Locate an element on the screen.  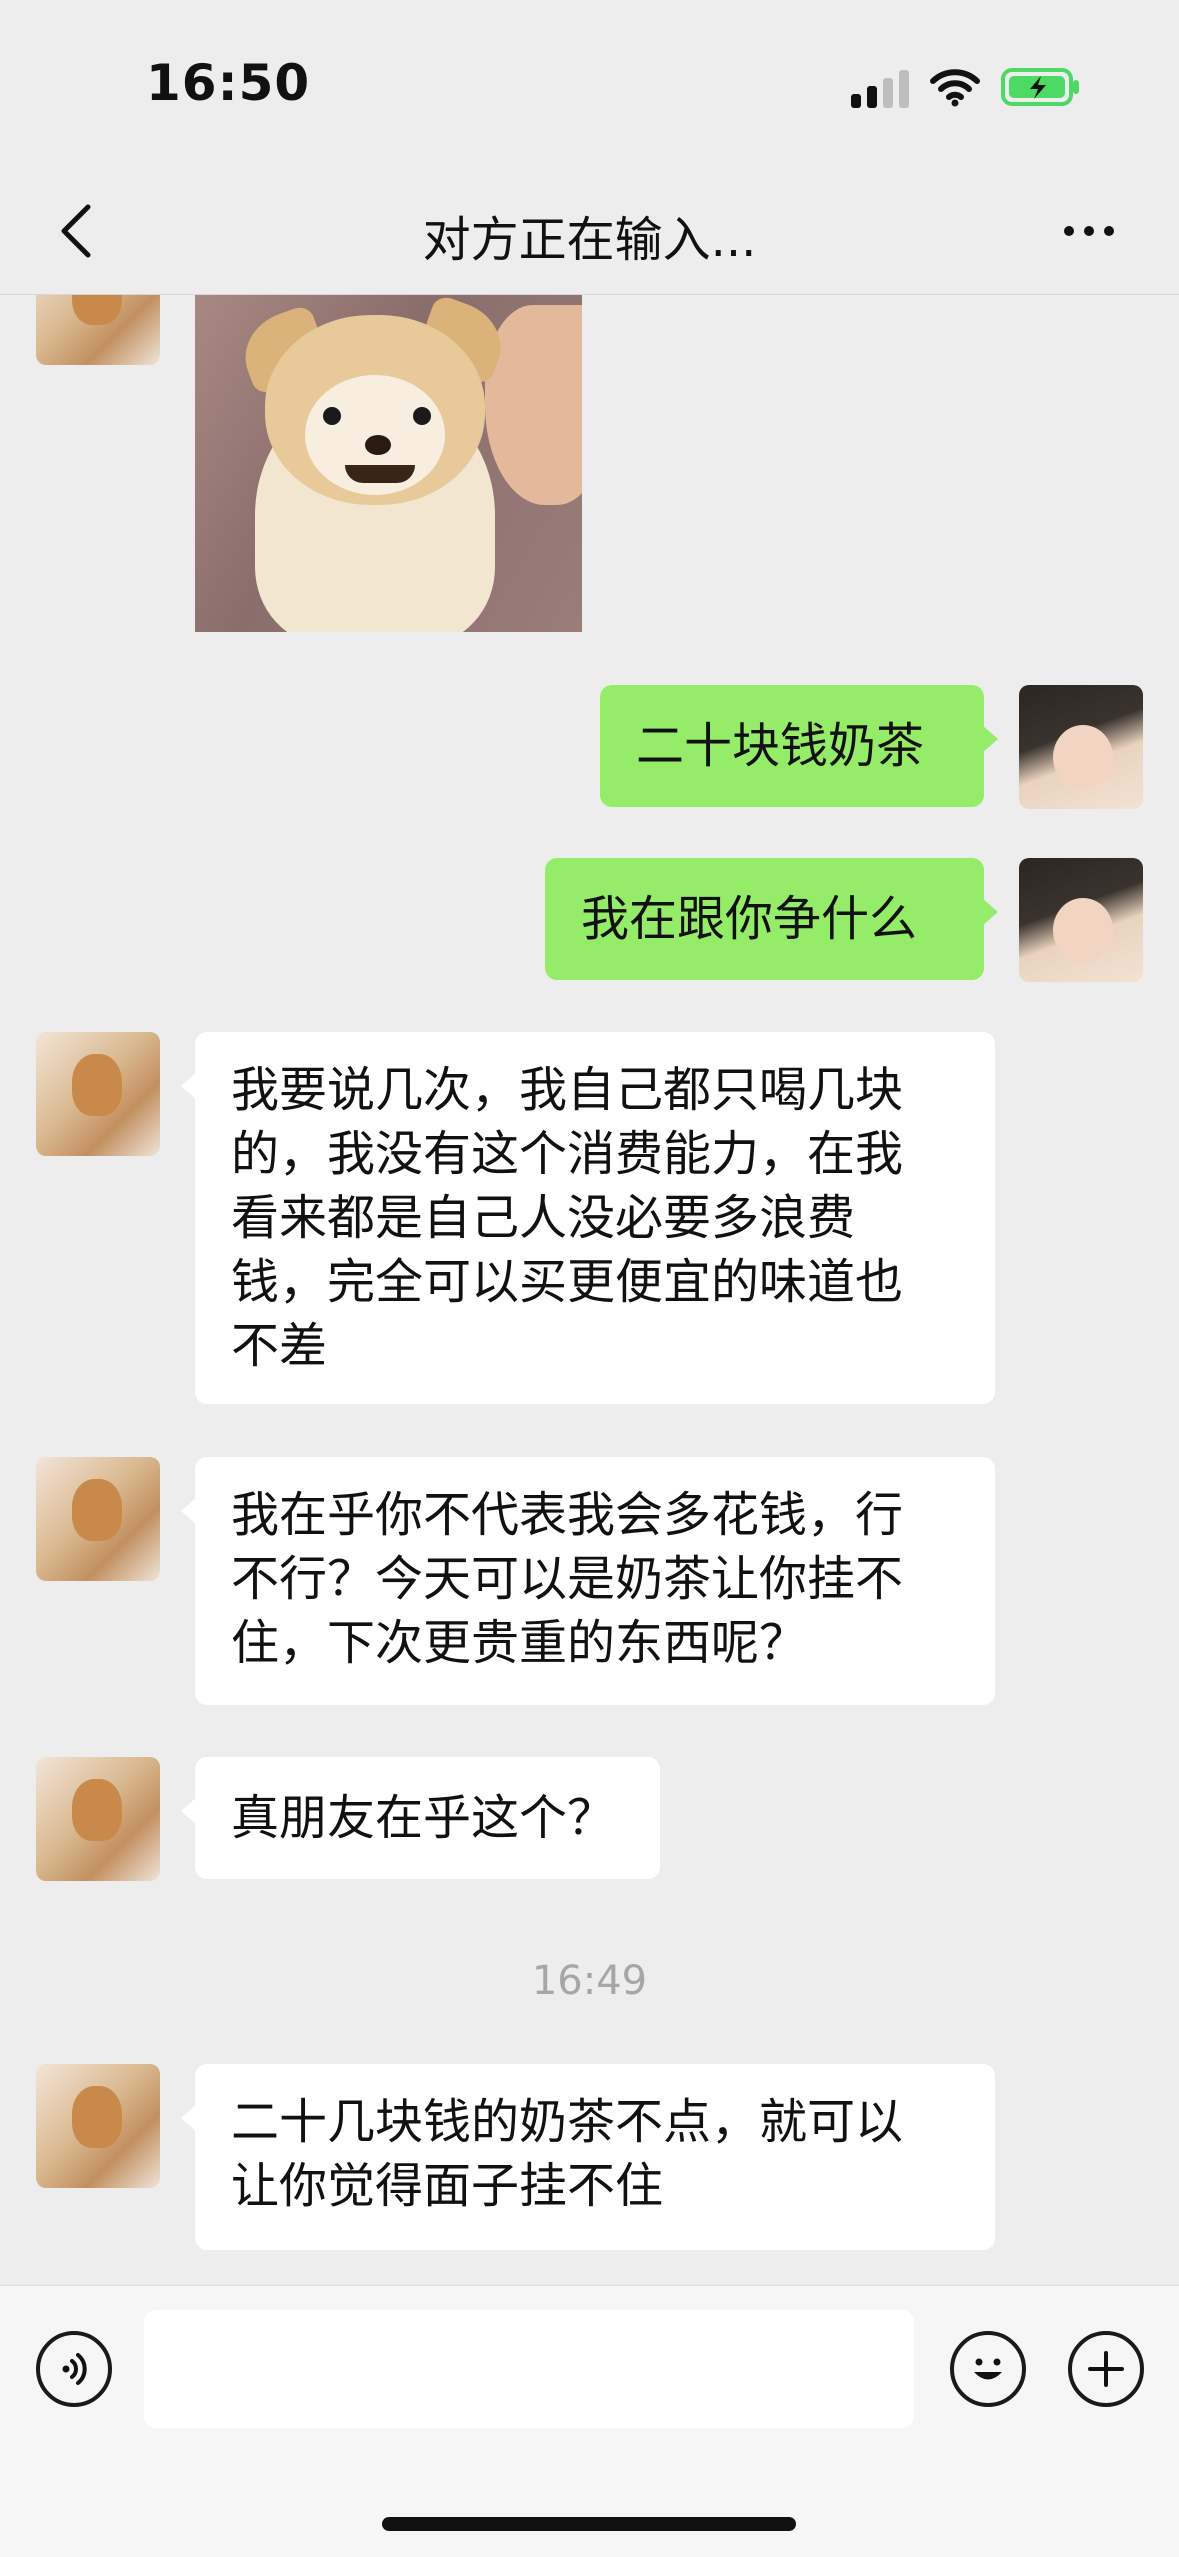
more-options-button is located at coordinates (1089, 231).